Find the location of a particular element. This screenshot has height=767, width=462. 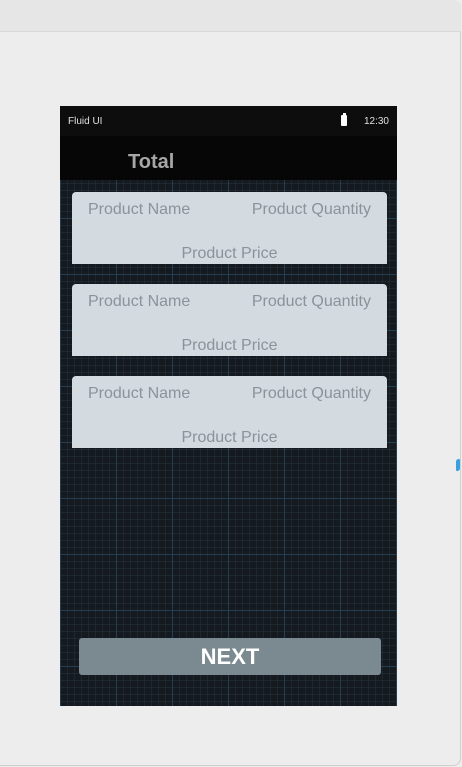

editor-top-bar is located at coordinates (230, 16).